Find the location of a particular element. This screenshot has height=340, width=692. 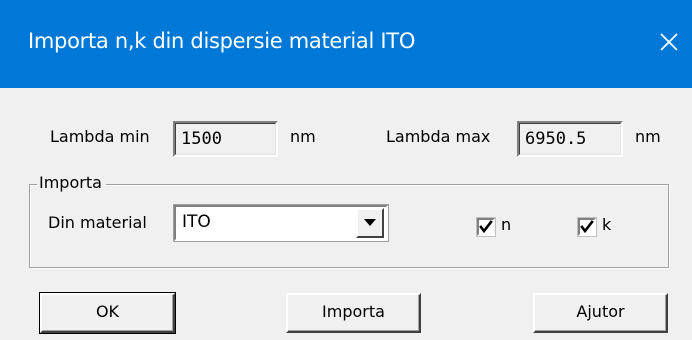

material-label: Din material is located at coordinates (97, 222).